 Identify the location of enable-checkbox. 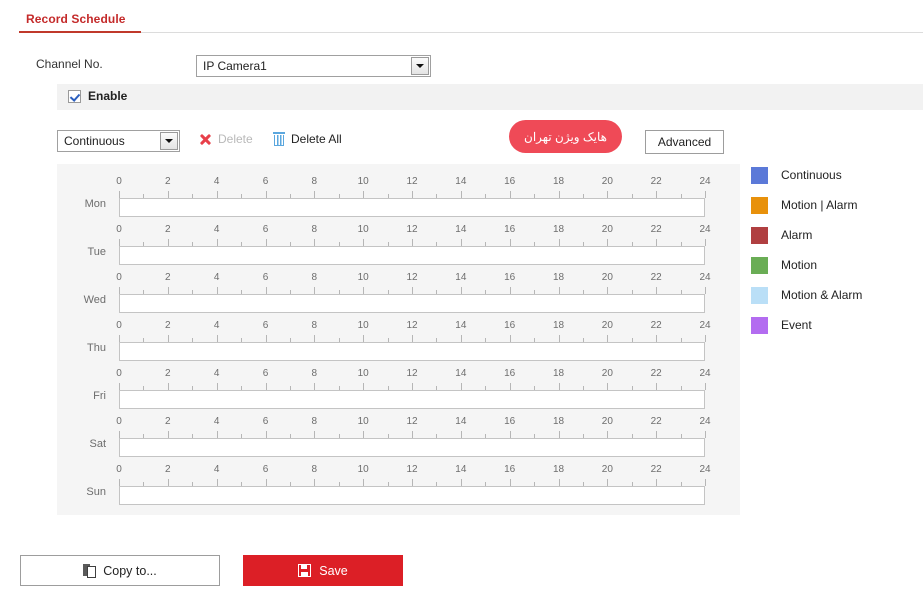
(74, 96).